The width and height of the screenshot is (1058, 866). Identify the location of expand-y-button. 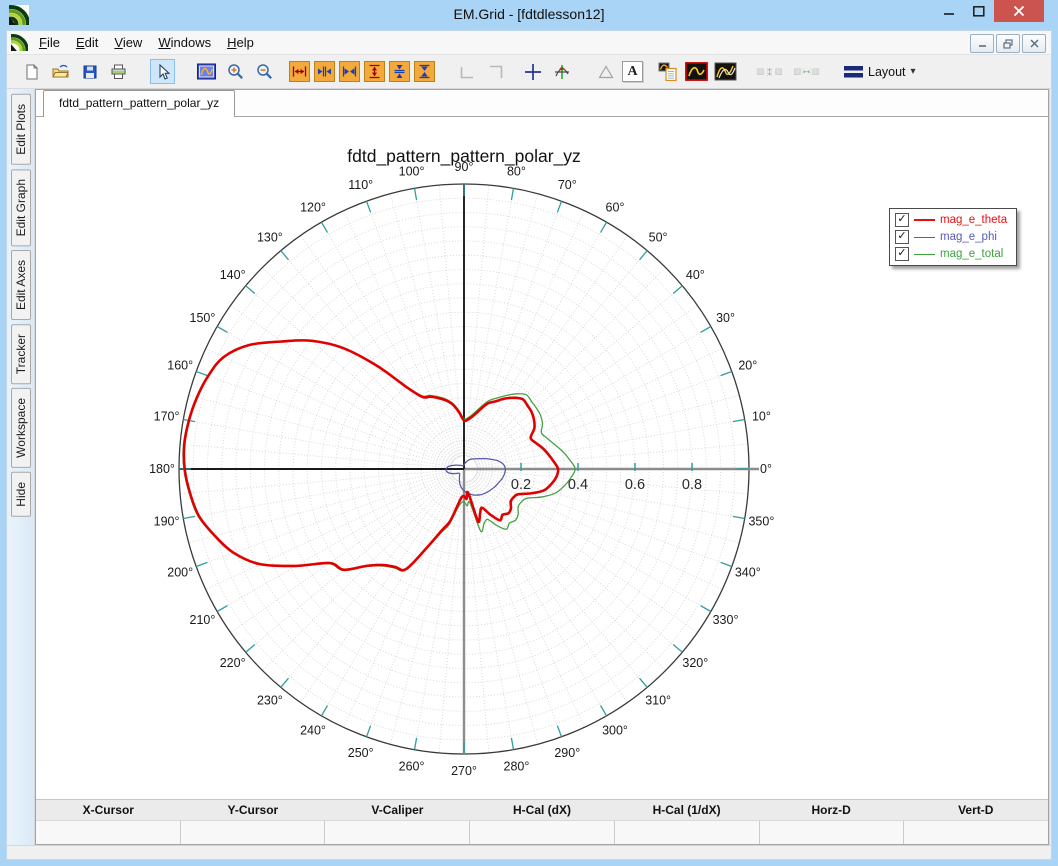
(374, 71).